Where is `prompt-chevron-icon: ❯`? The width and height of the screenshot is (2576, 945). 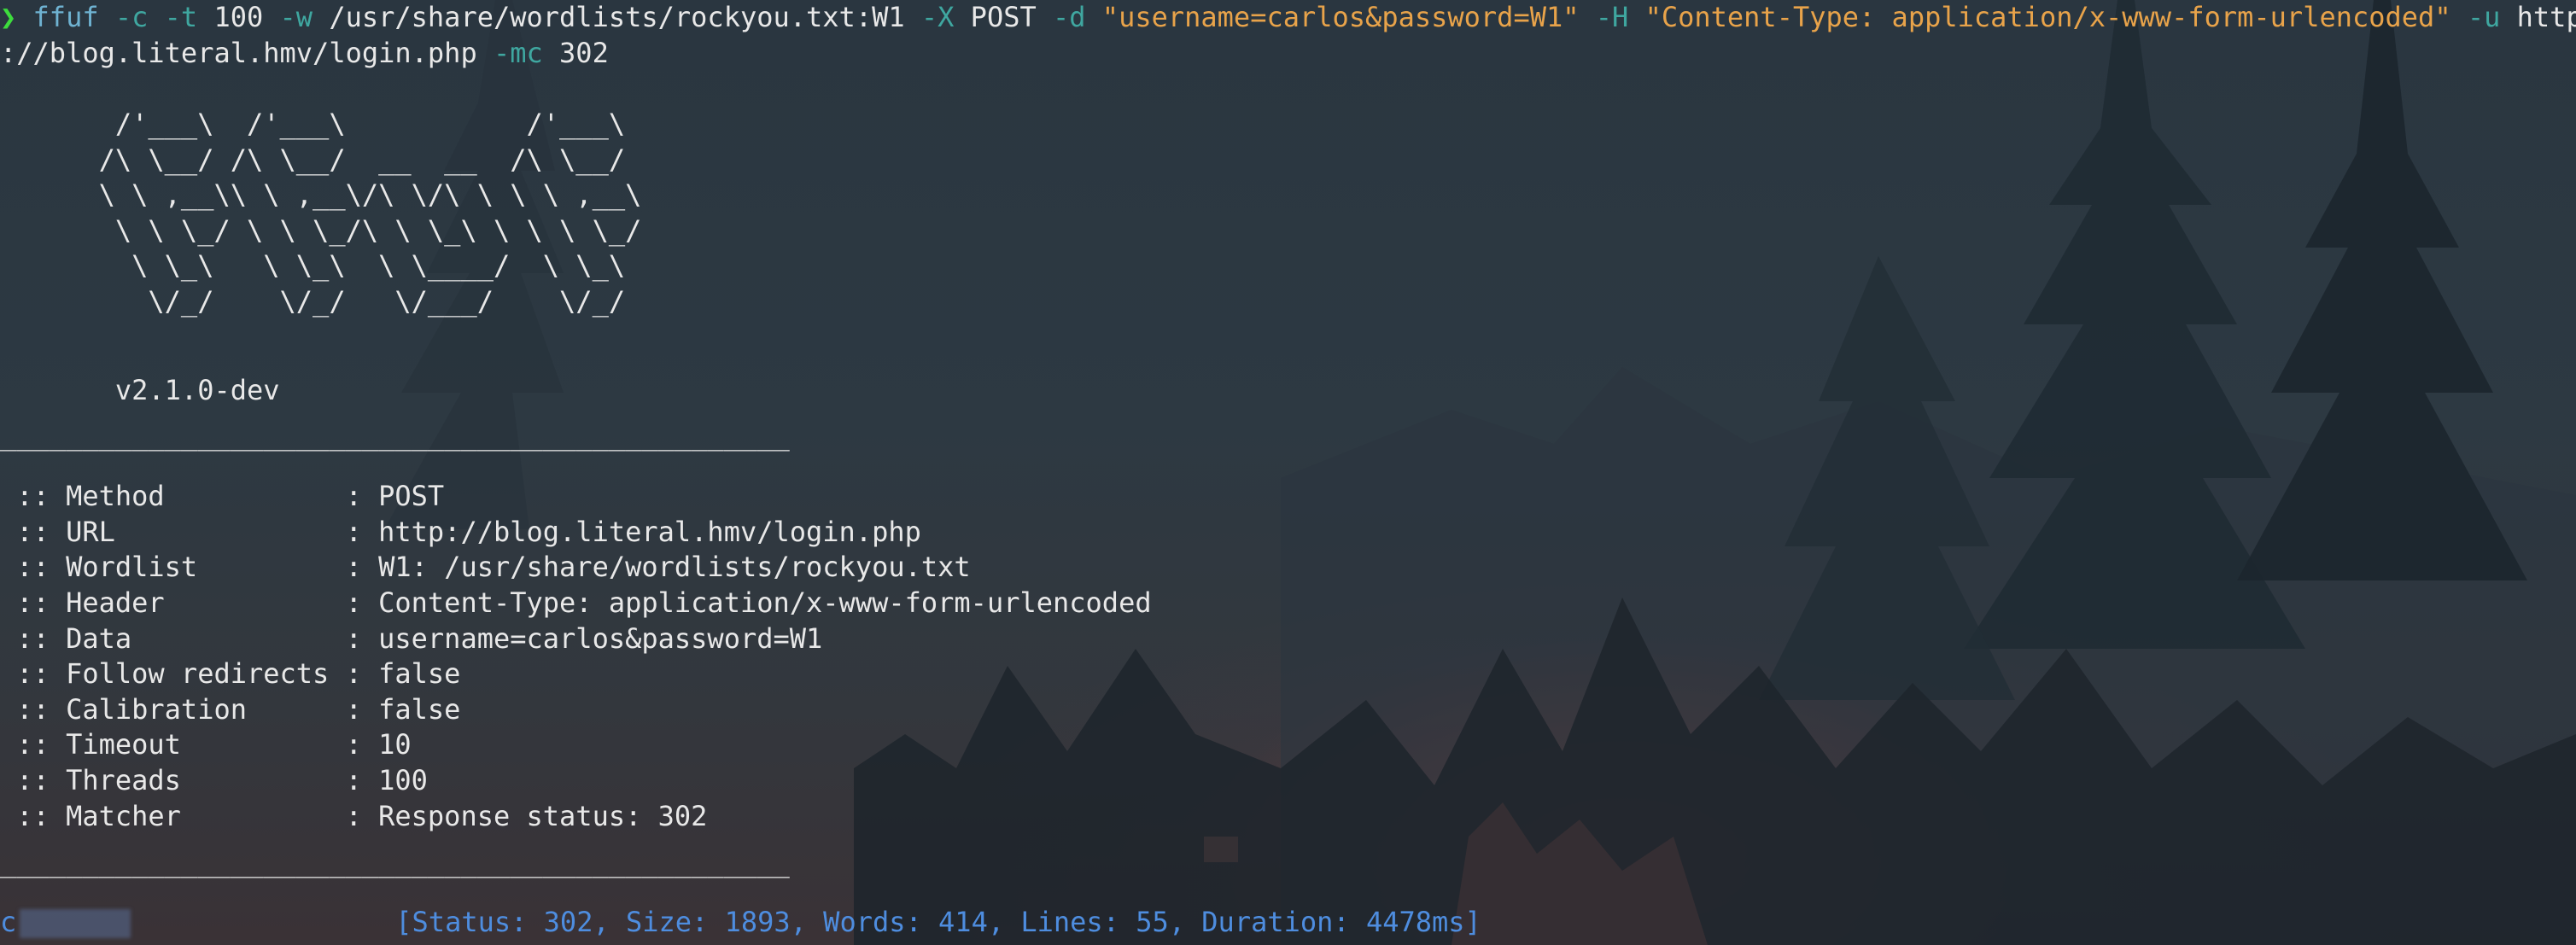 prompt-chevron-icon: ❯ is located at coordinates (8, 17).